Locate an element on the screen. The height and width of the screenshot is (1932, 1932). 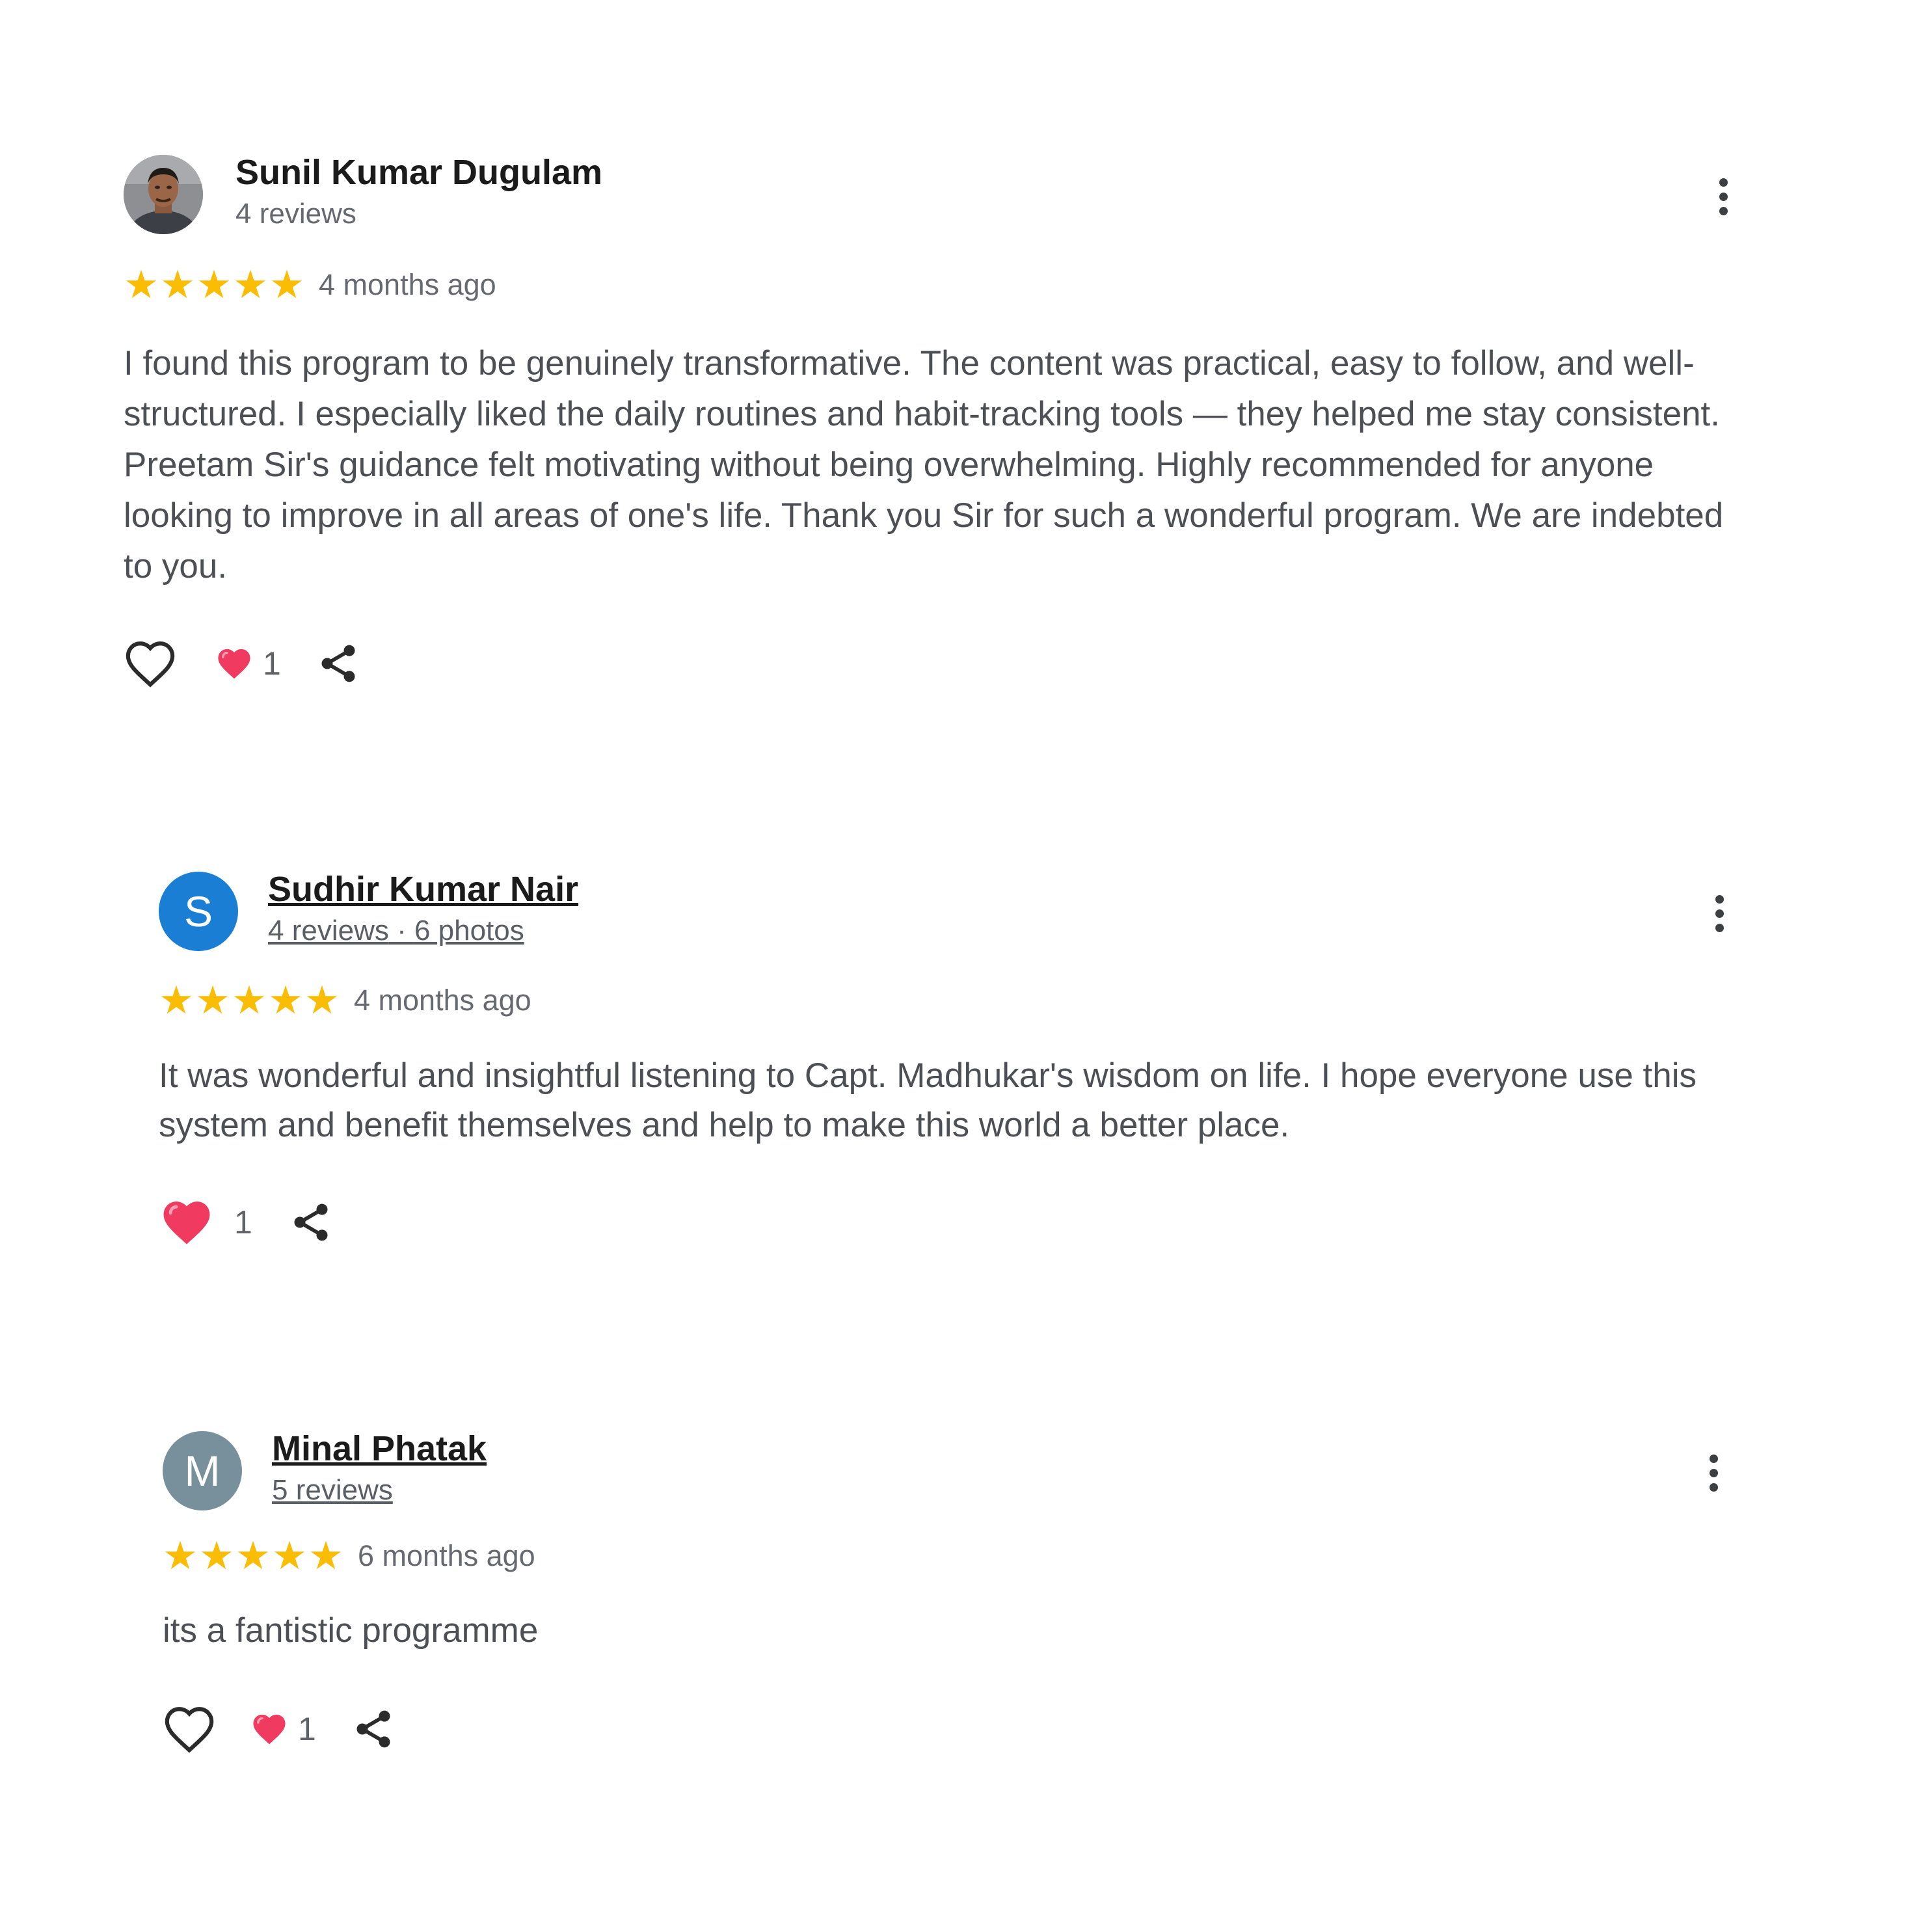
reviewer-name: Sunil Kumar Dugulam is located at coordinates (418, 172).